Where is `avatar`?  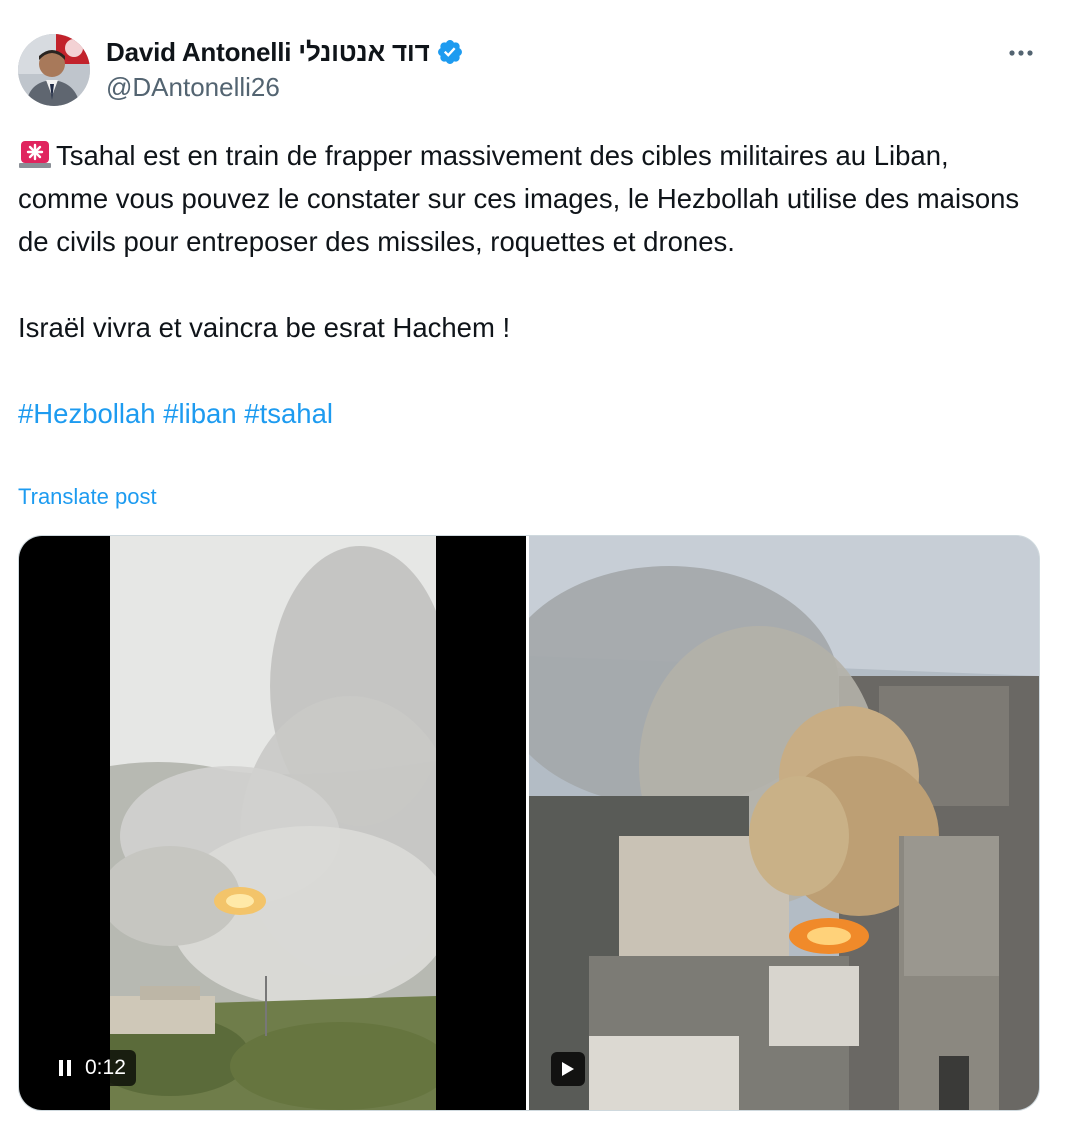 avatar is located at coordinates (54, 70).